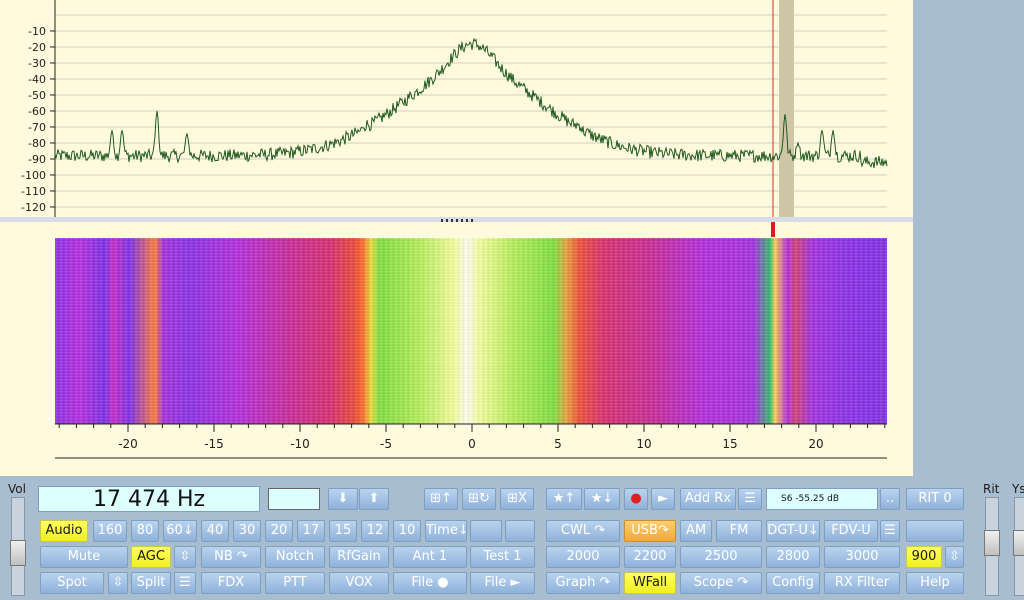  I want to click on play-button: ►, so click(663, 499).